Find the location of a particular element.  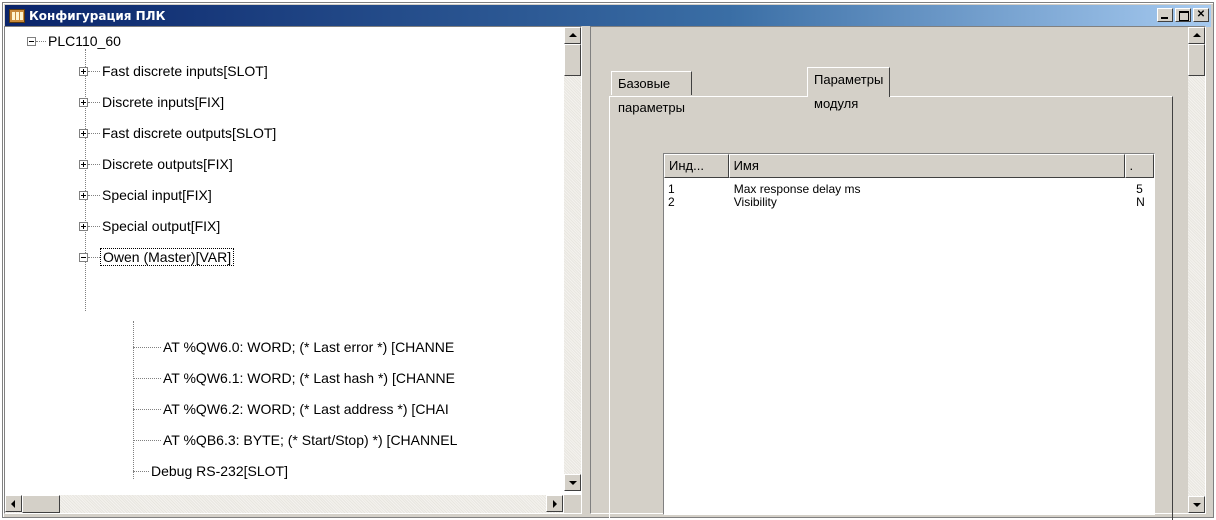

cell-index: 2 is located at coordinates (671, 202).